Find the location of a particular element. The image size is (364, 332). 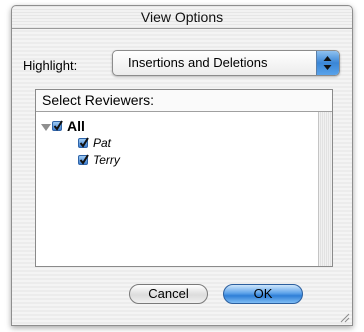

window-title: View Options is located at coordinates (182, 17).